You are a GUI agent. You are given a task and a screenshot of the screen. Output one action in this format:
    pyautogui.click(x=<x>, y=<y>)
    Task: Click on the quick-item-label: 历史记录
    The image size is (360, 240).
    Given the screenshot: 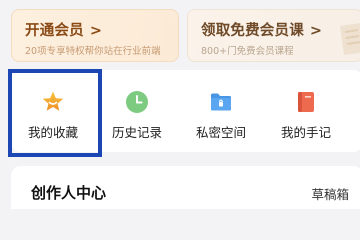 What is the action you would take?
    pyautogui.click(x=136, y=132)
    